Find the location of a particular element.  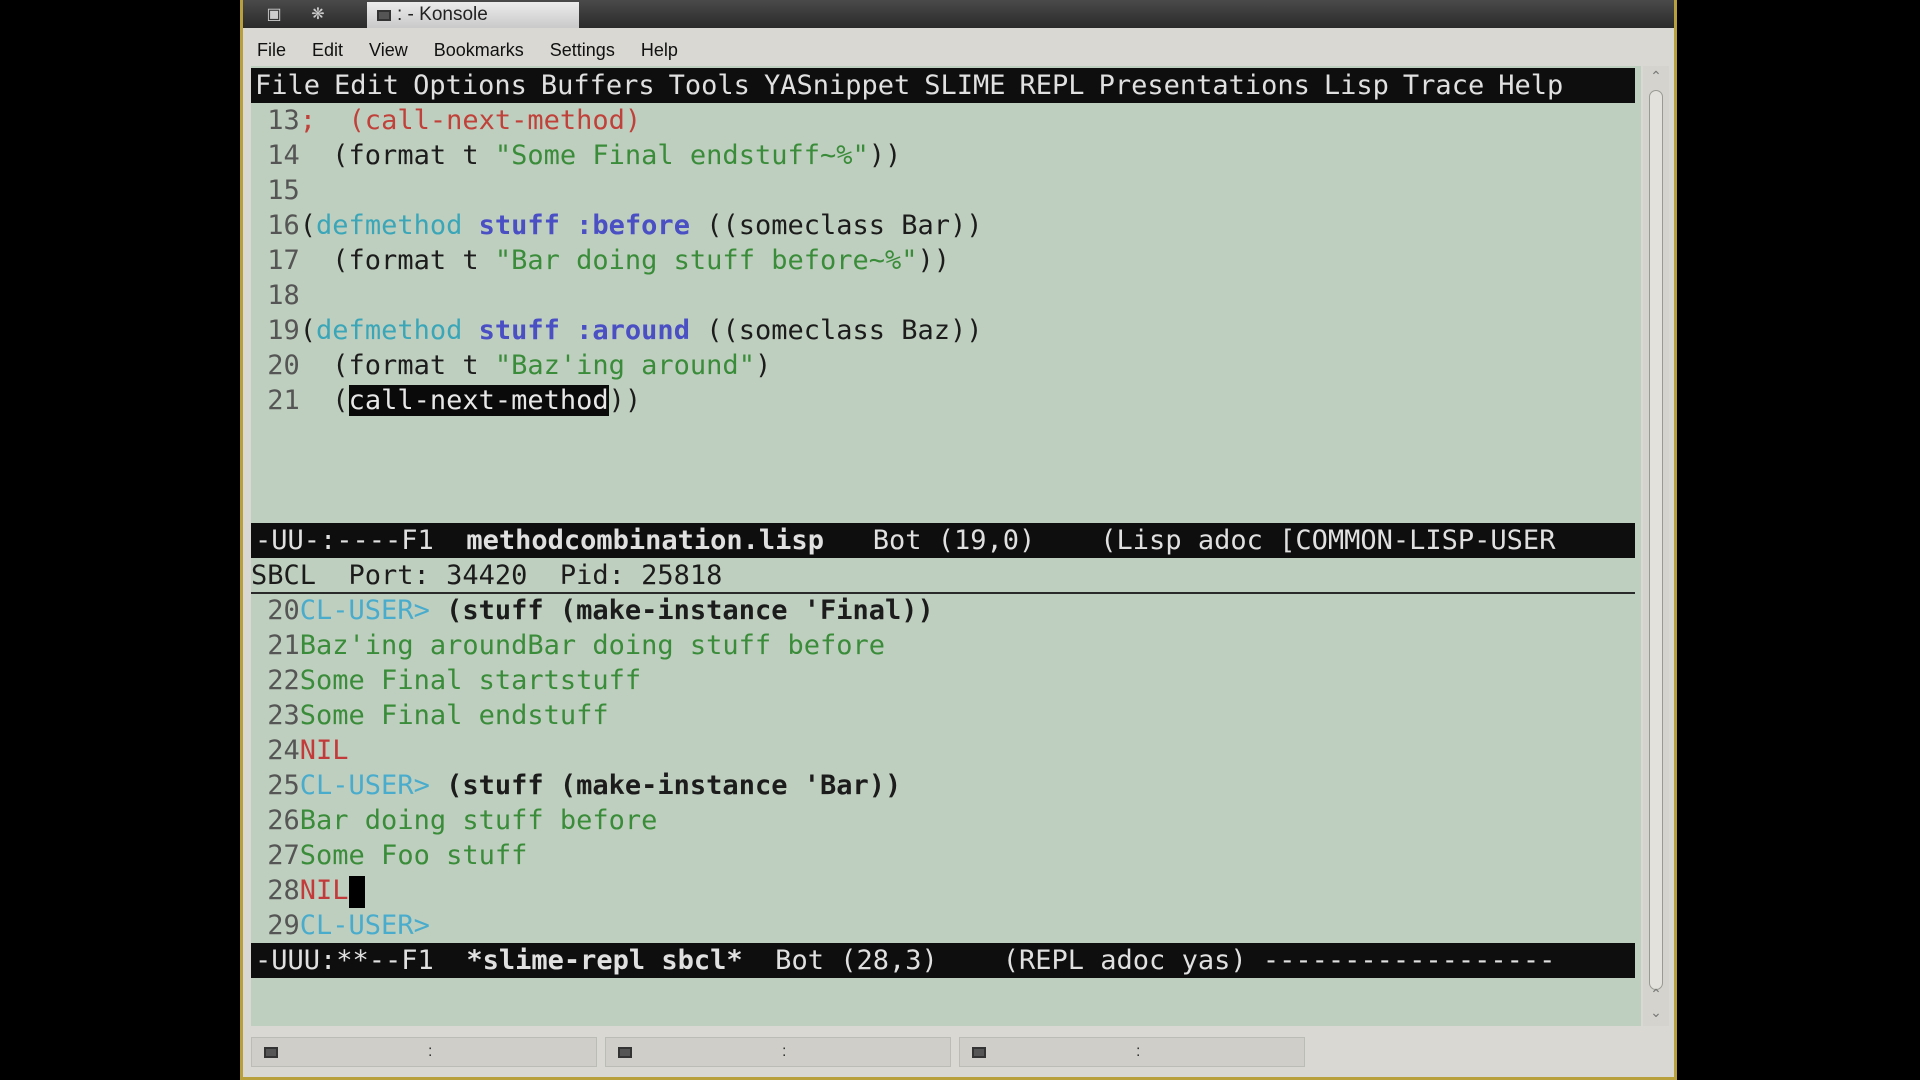

title-bar: ▣ ❋ : - Konsole is located at coordinates (958, 14).